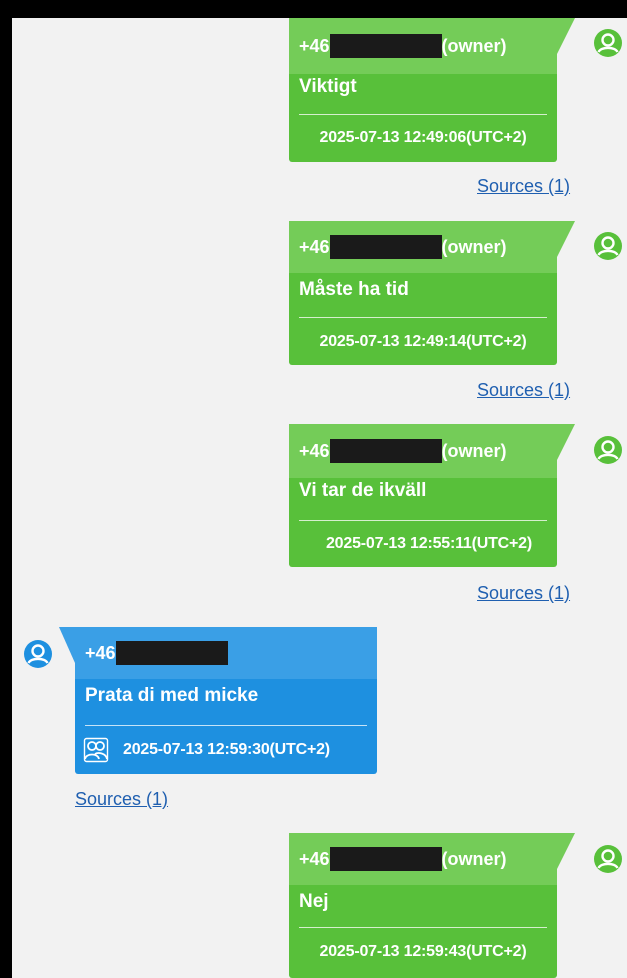 This screenshot has width=627, height=978. Describe the element at coordinates (423, 951) in the screenshot. I see `message-timestamp: 2025-07-13 12:59:43(UTC+2)` at that location.